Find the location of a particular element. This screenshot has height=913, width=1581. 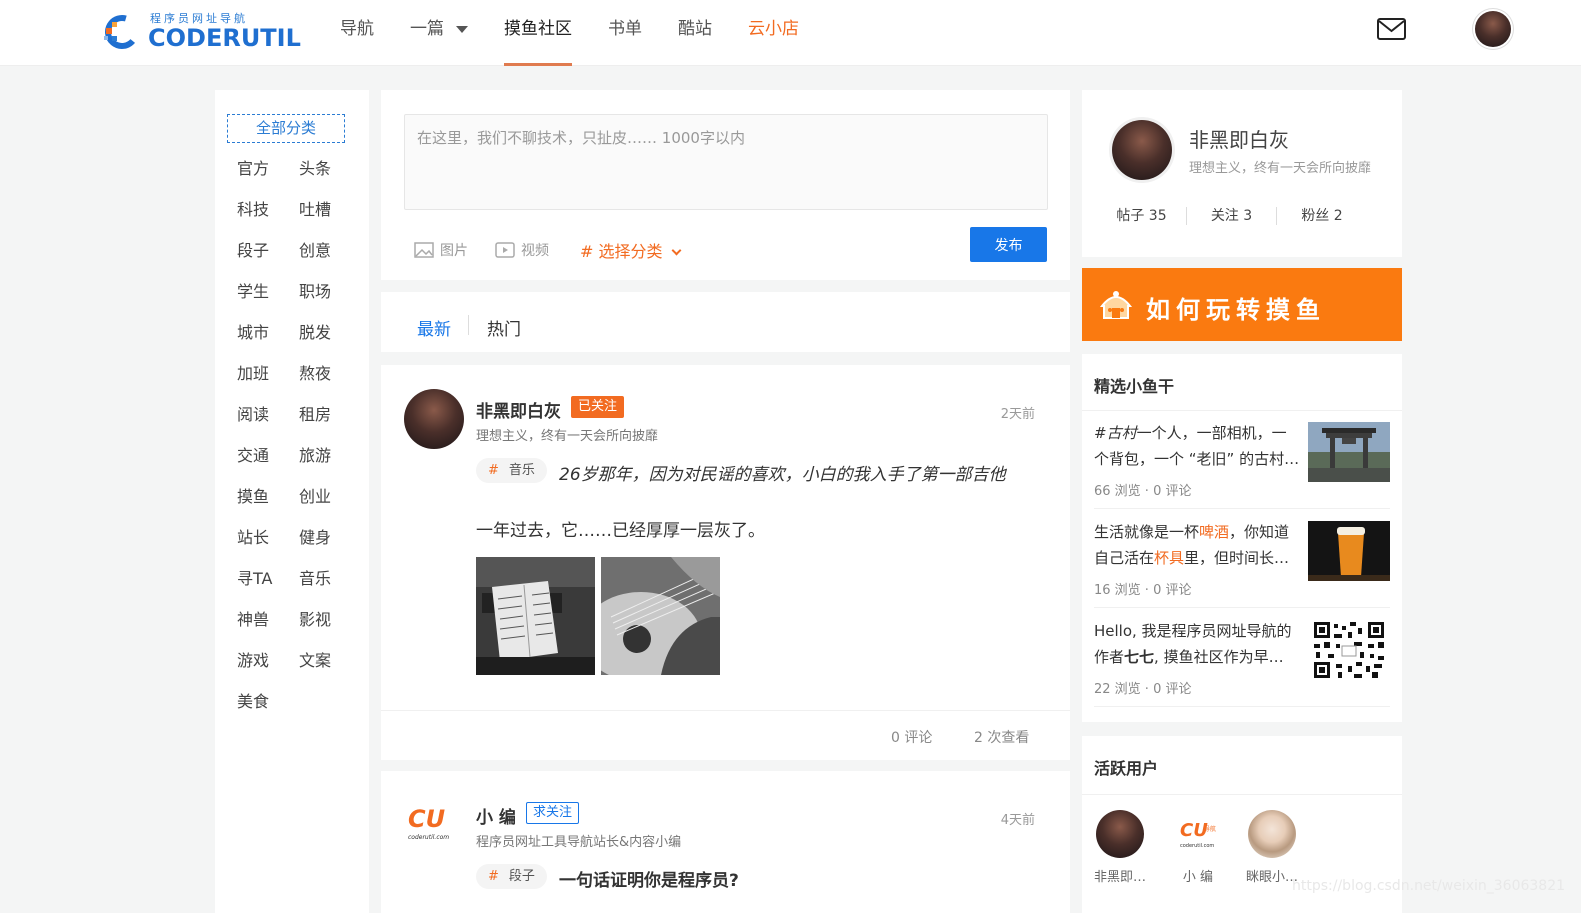

nav-item-cool-sites: 酷站 is located at coordinates (695, 33).